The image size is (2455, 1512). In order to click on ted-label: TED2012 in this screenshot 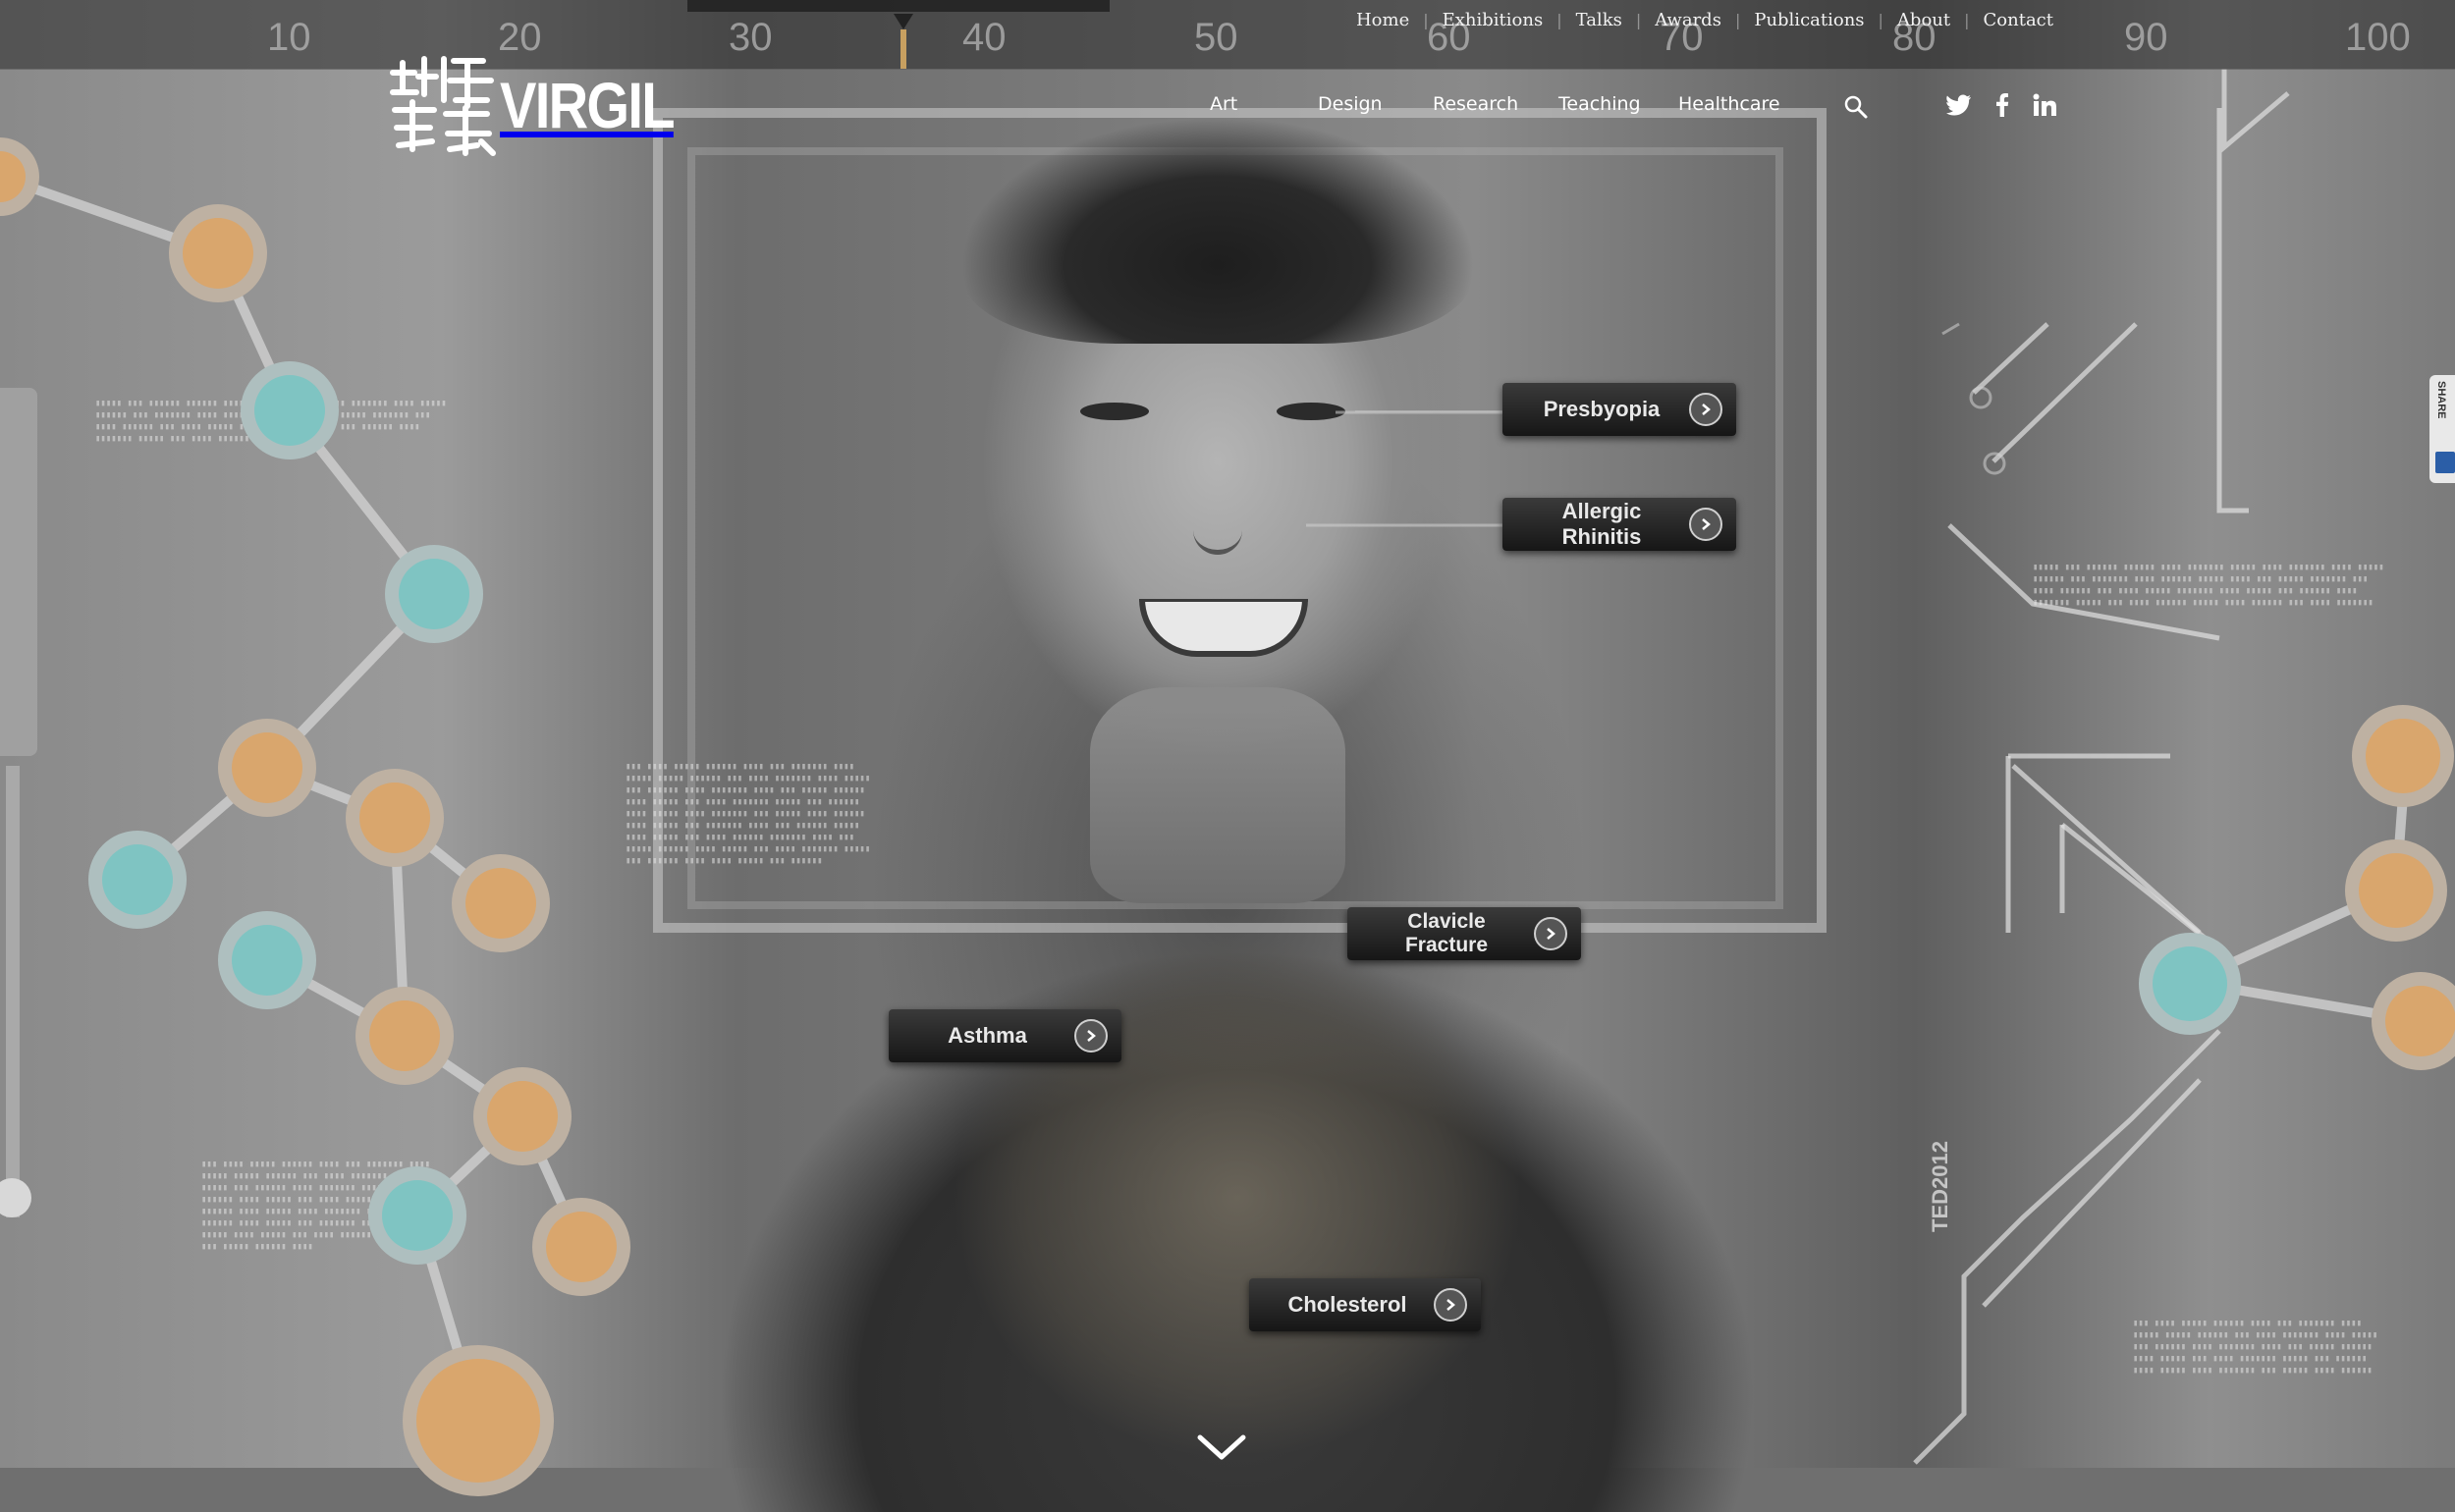, I will do `click(1940, 1187)`.